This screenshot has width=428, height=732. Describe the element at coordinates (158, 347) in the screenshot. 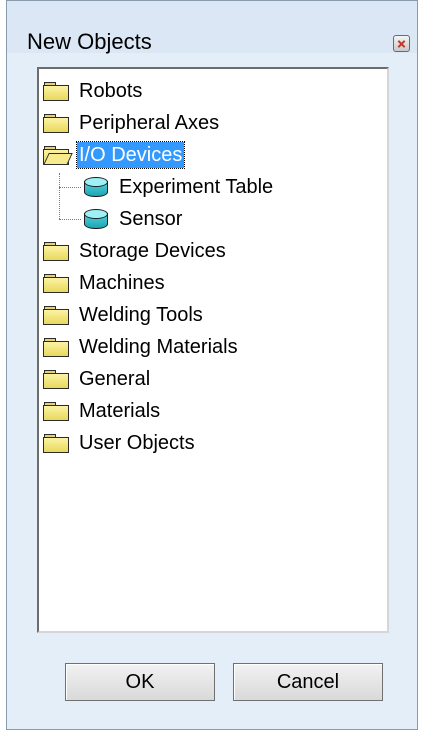

I see `tree-item-label: Welding Materials` at that location.